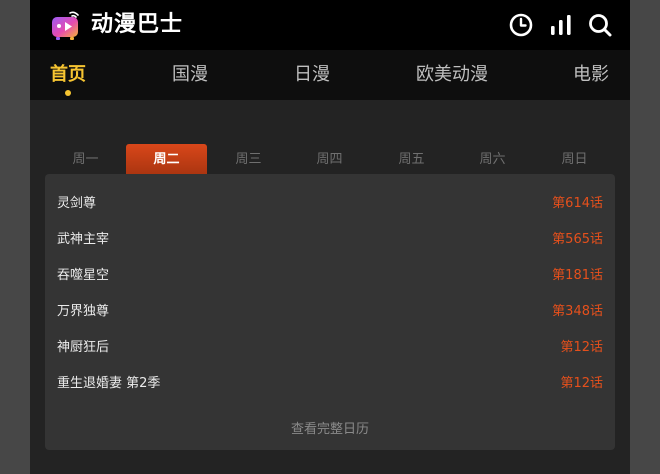 Image resolution: width=660 pixels, height=474 pixels. What do you see at coordinates (137, 24) in the screenshot?
I see `brand-name: 动漫巴士` at bounding box center [137, 24].